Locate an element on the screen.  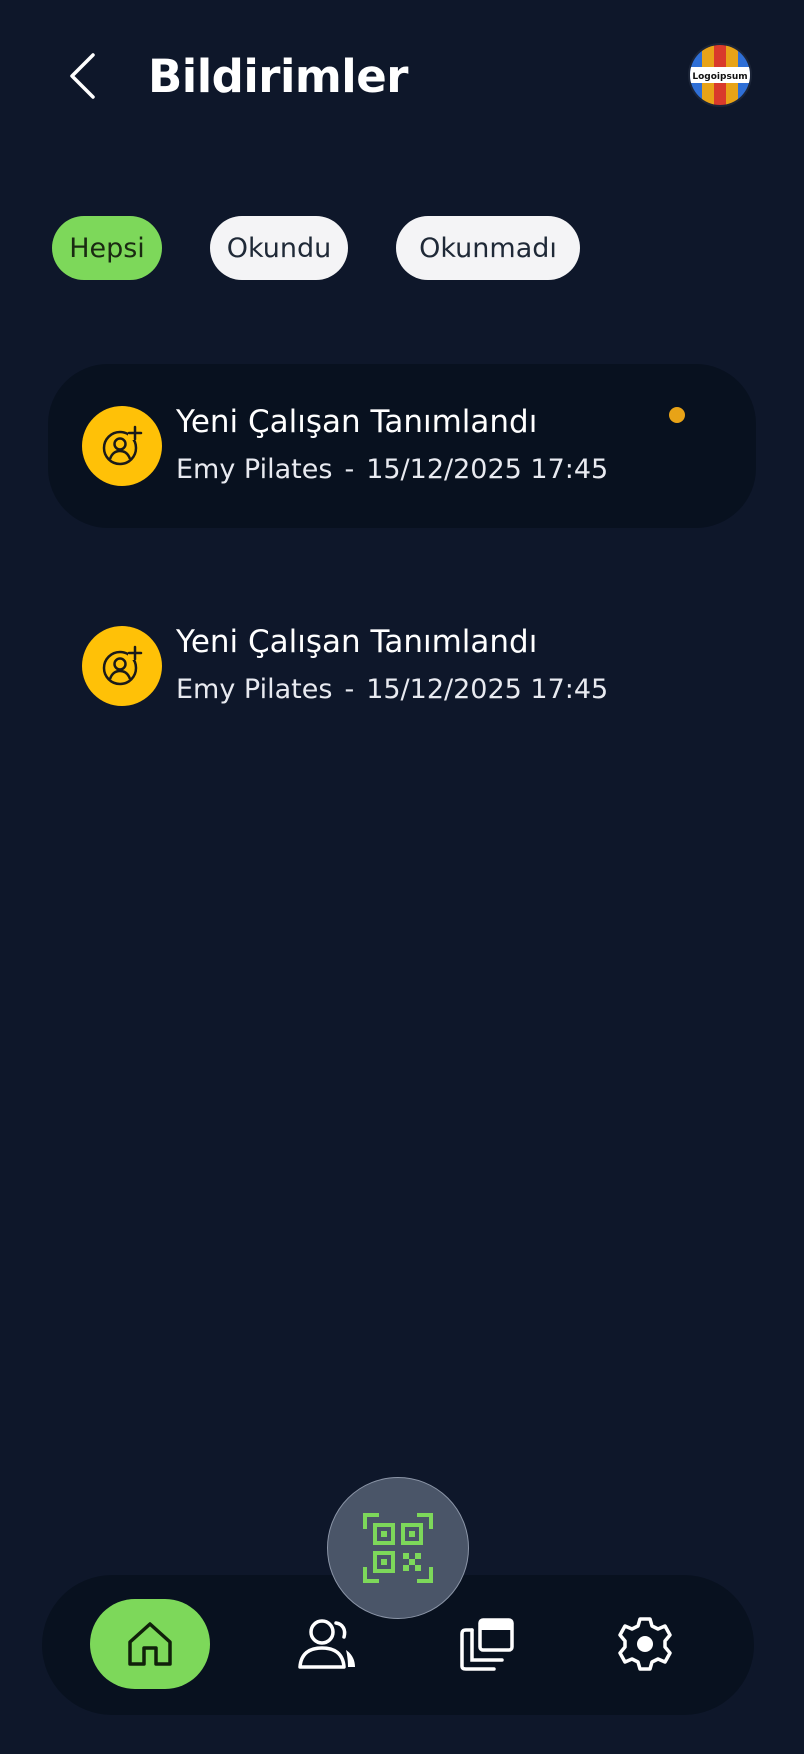
avatar: Logoipsum is located at coordinates (720, 75).